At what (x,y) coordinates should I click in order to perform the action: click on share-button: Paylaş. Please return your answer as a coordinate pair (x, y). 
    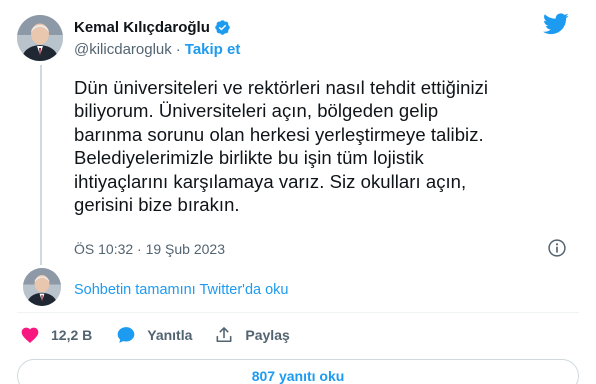
    Looking at the image, I should click on (252, 335).